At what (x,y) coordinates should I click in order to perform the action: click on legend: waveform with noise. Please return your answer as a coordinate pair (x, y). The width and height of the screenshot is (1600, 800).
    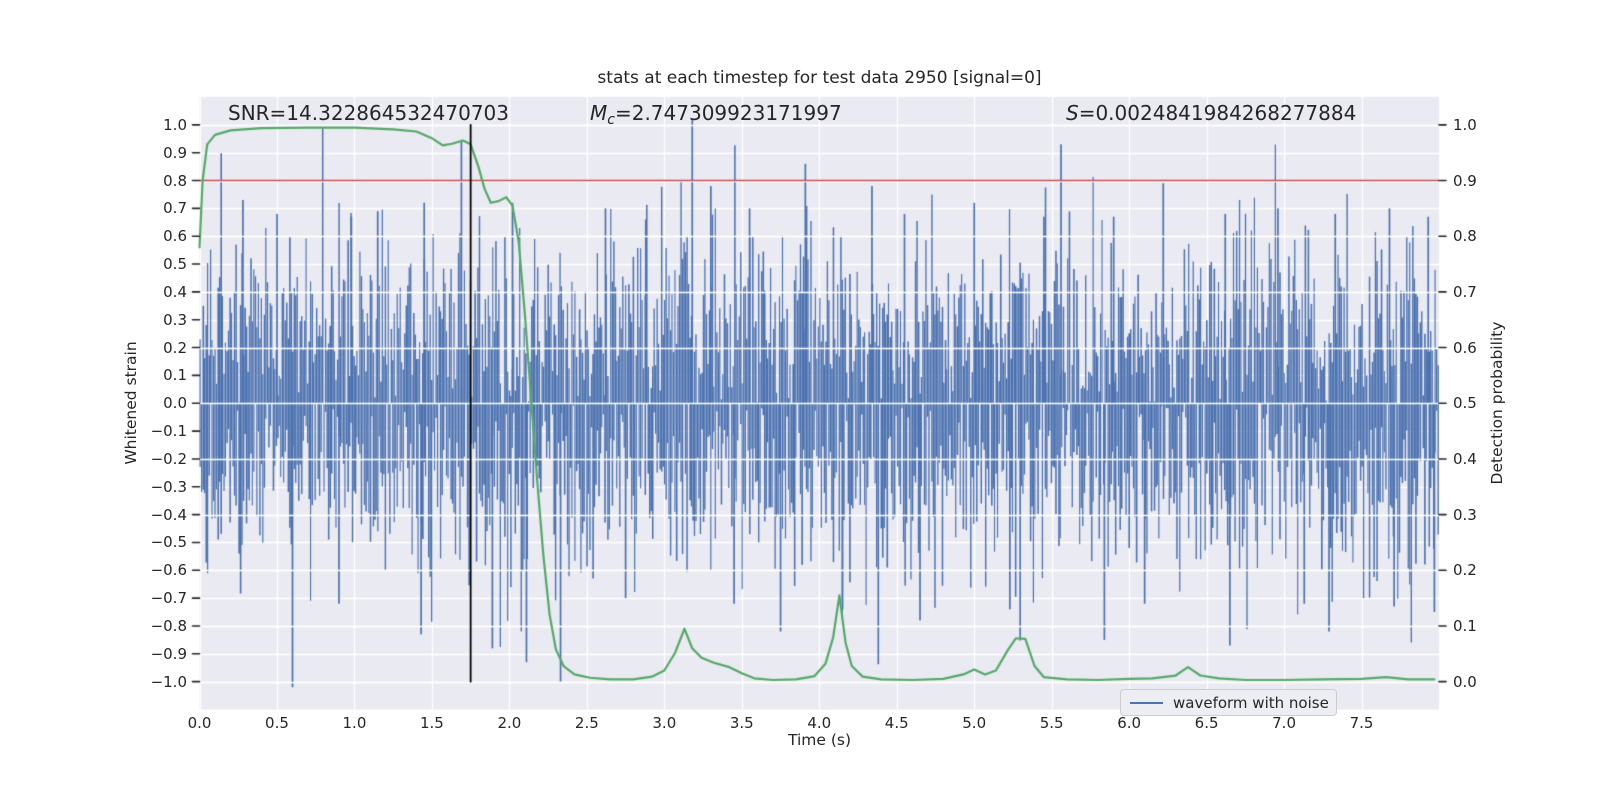
    Looking at the image, I should click on (1228, 702).